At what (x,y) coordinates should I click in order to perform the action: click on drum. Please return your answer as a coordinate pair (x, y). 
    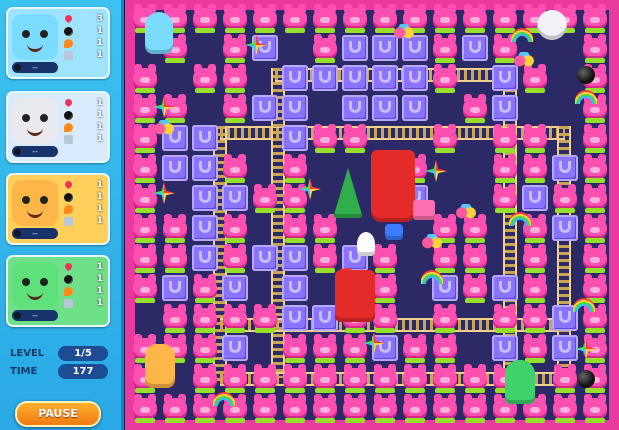
    Looking at the image, I should click on (394, 232).